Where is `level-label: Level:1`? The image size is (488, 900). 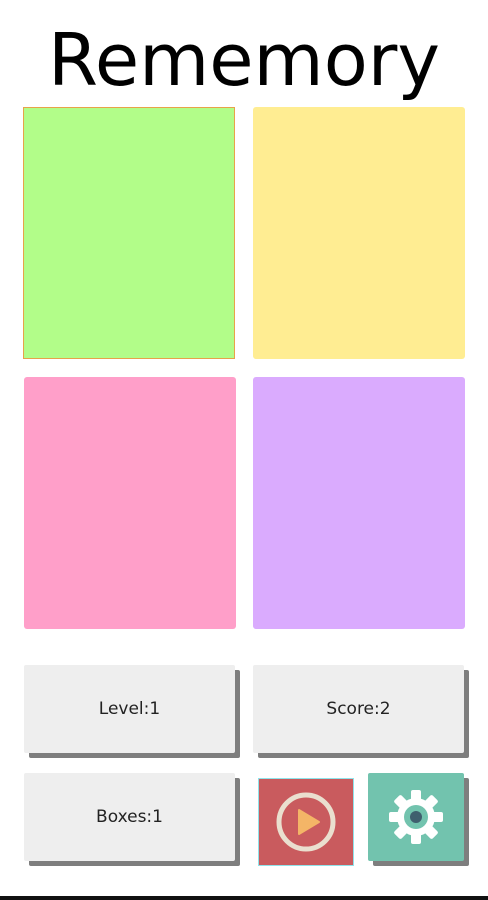 level-label: Level:1 is located at coordinates (129, 709).